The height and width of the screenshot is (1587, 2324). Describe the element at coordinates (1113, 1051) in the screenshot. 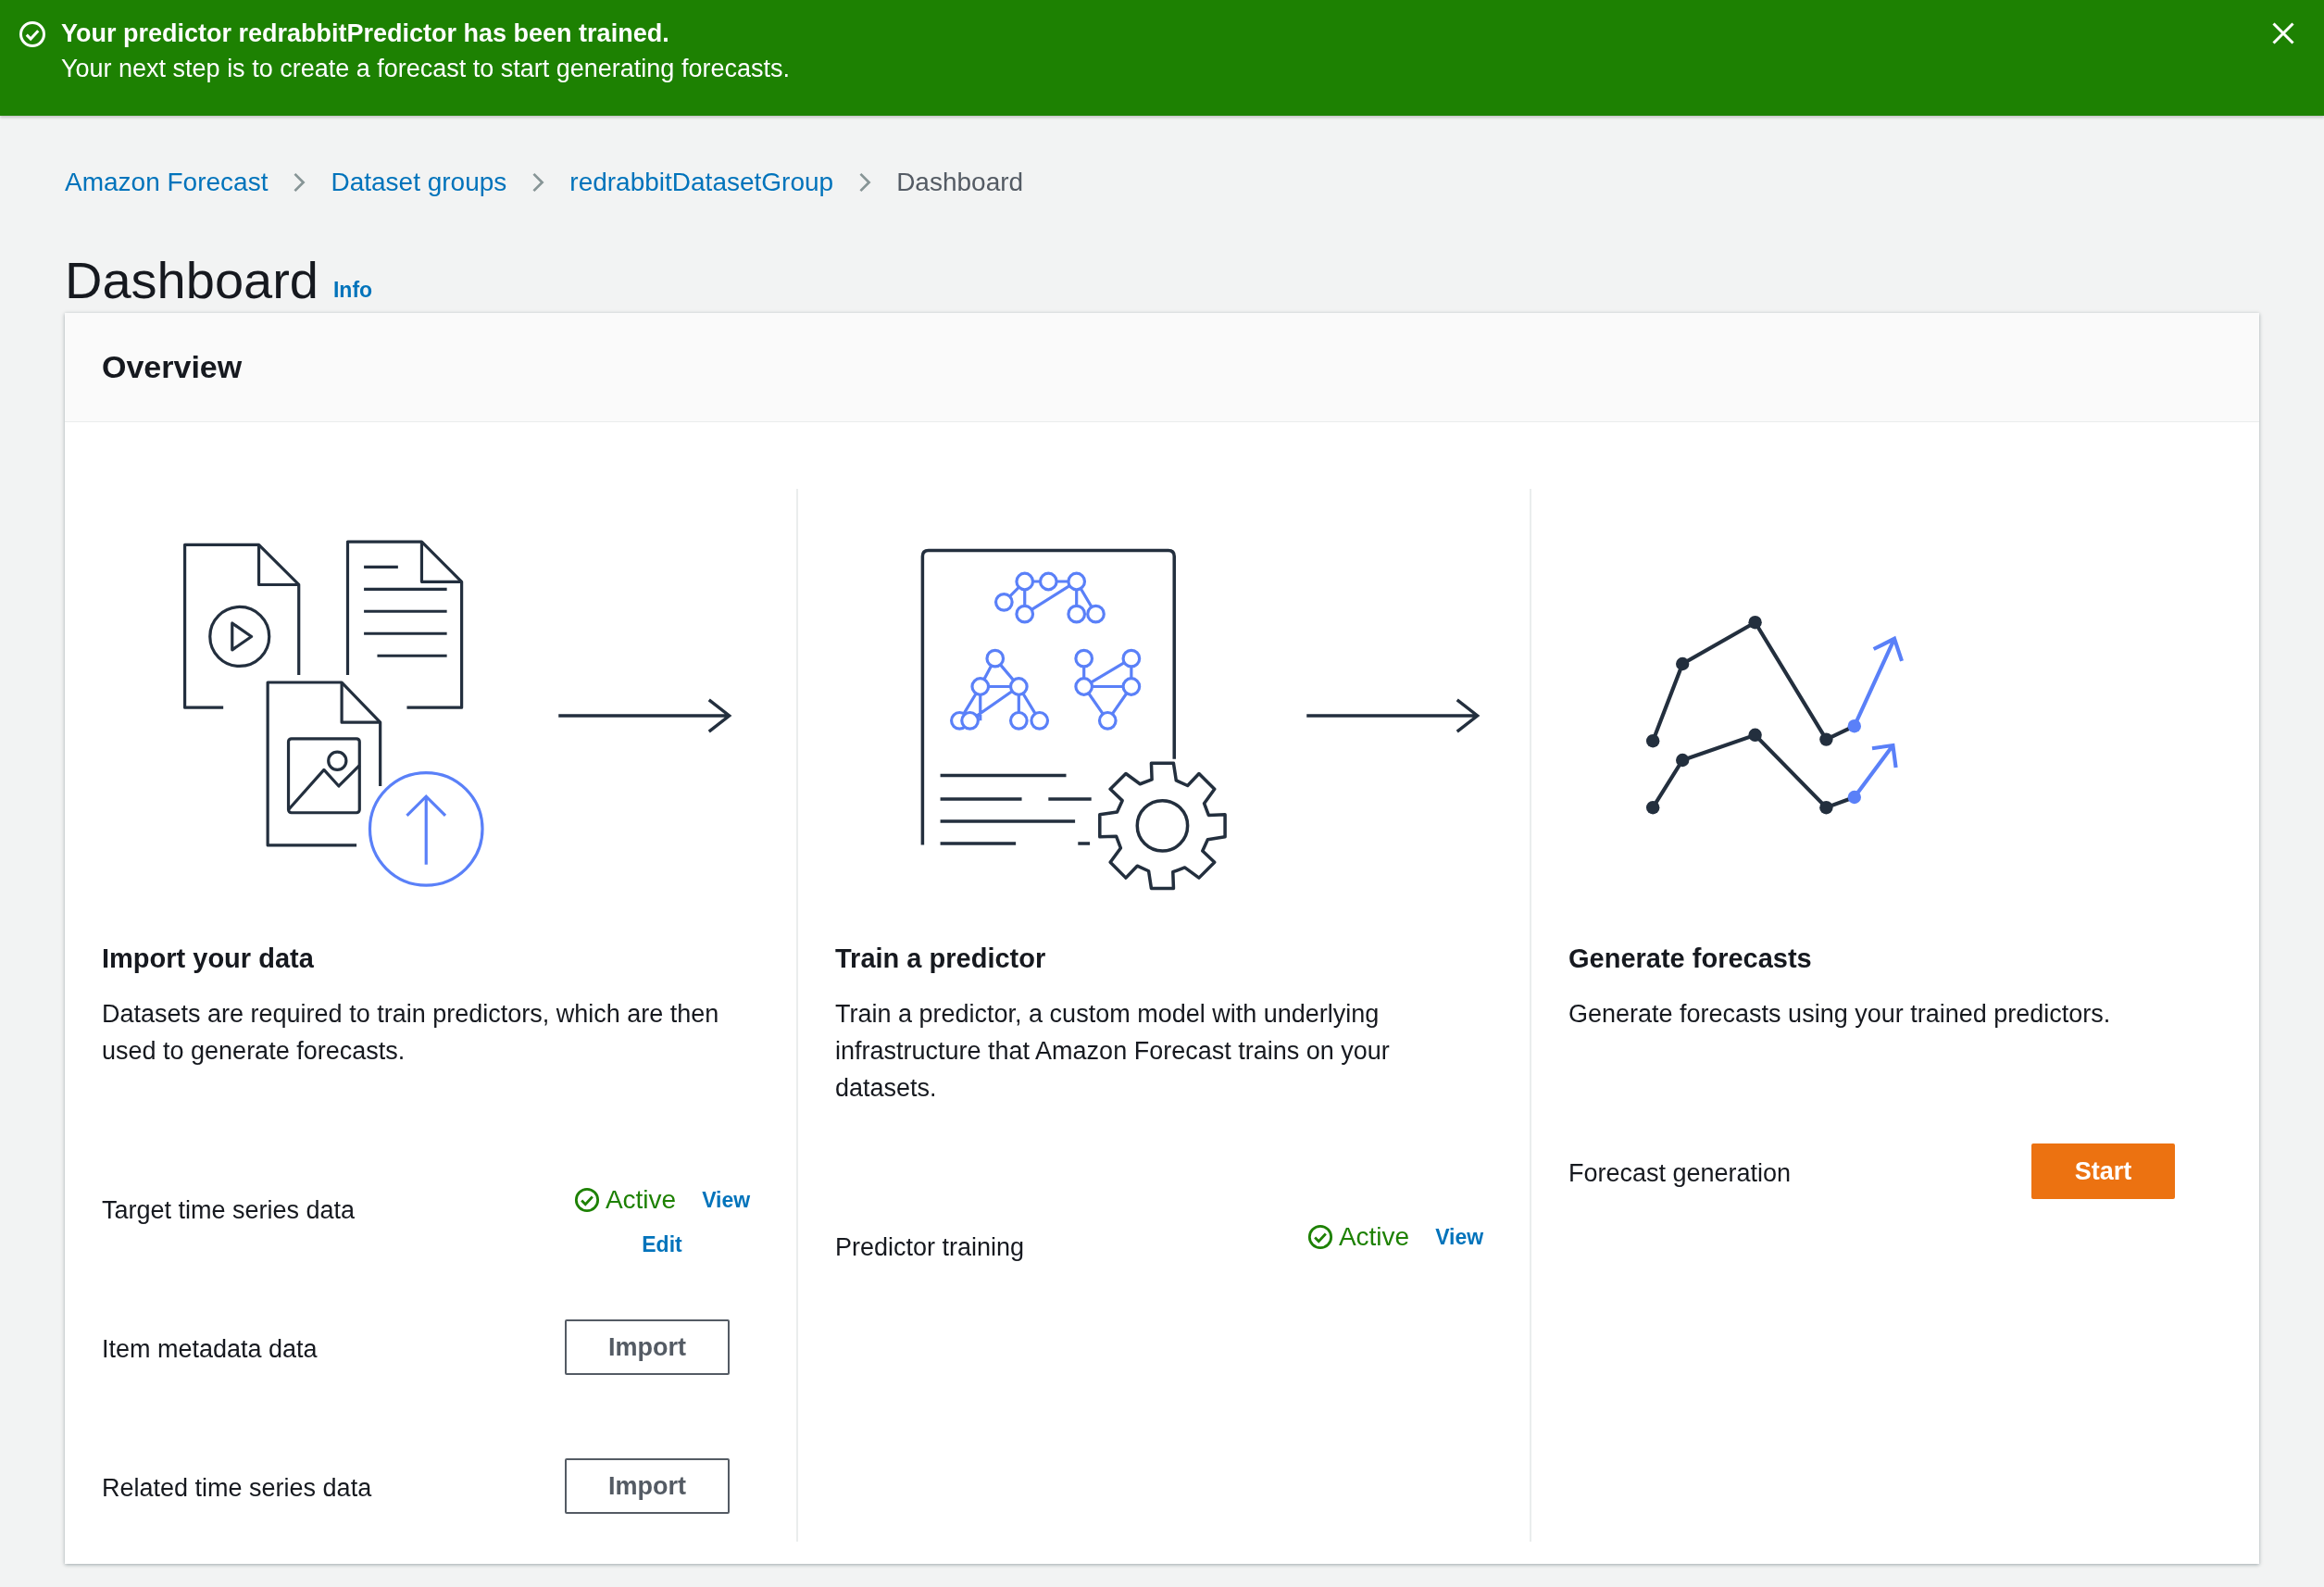

I see `step-description: Train a predictor, a custom model with underlying infrastructure that Amazon Forecast trains on your datasets.` at that location.